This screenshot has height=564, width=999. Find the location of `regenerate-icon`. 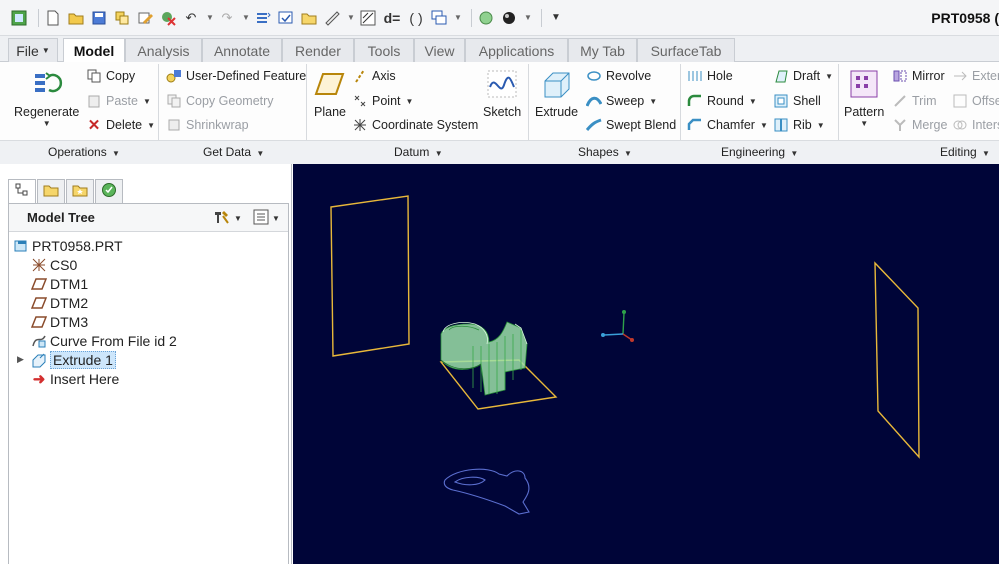

regenerate-icon is located at coordinates (122, 18).